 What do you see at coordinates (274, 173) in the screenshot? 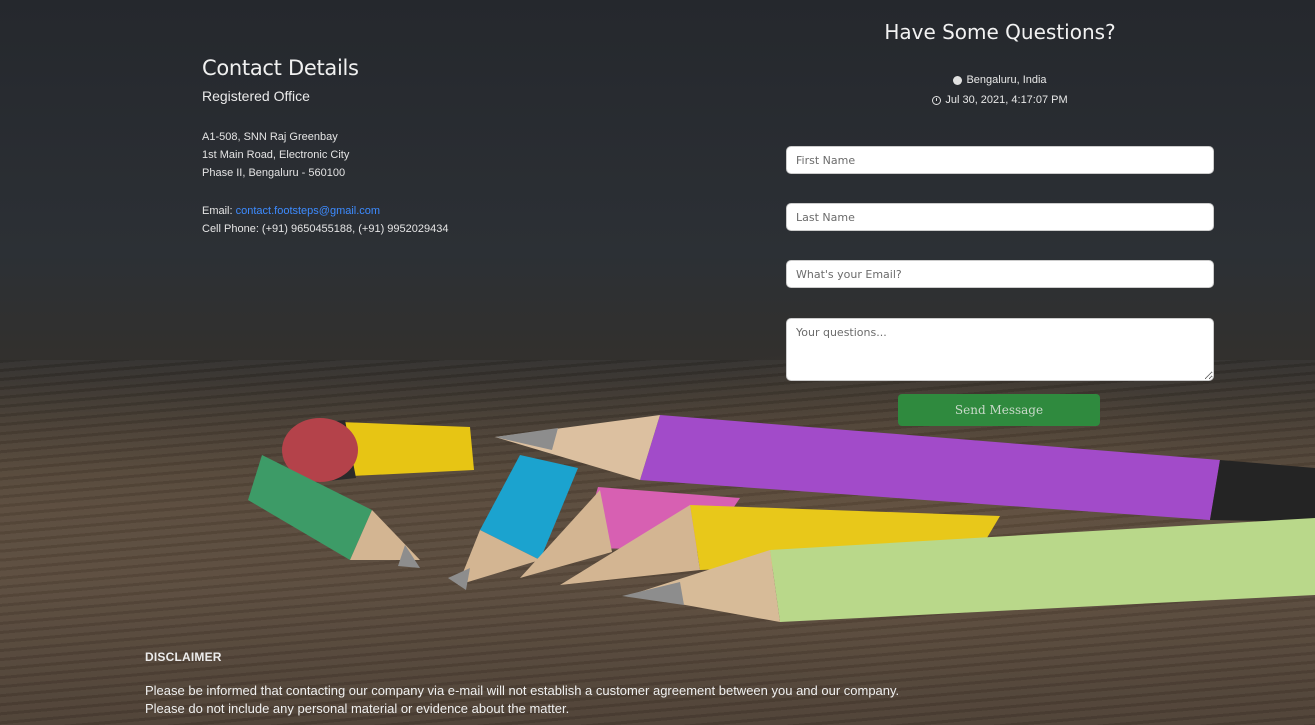
I see `address-line-3: Phase II, Bengaluru - 560100` at bounding box center [274, 173].